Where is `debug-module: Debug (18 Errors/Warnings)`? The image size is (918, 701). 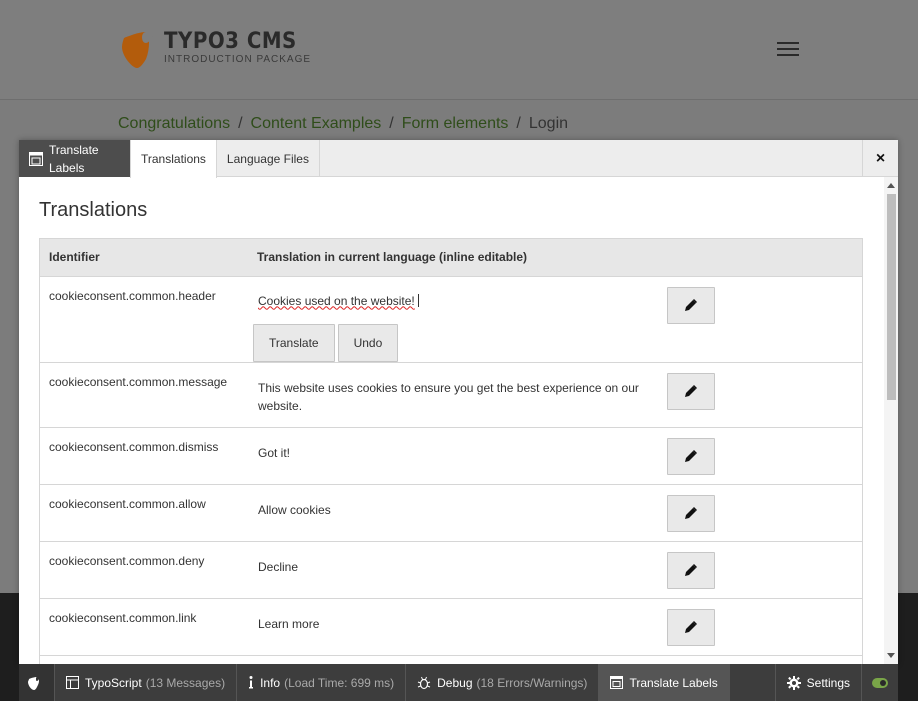 debug-module: Debug (18 Errors/Warnings) is located at coordinates (503, 682).